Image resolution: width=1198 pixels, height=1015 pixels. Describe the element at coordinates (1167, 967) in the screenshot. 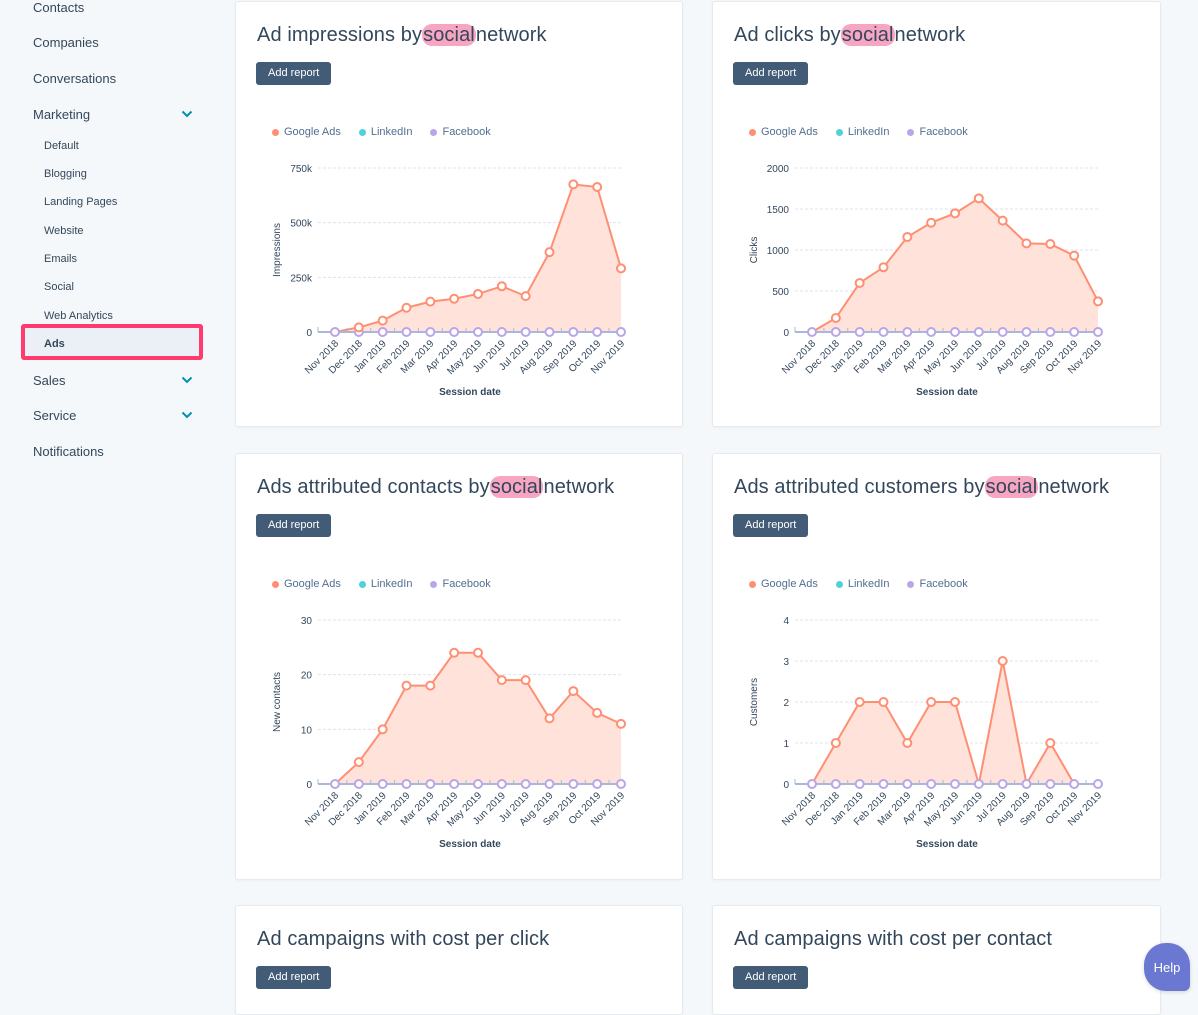

I see `help-button: Help` at that location.